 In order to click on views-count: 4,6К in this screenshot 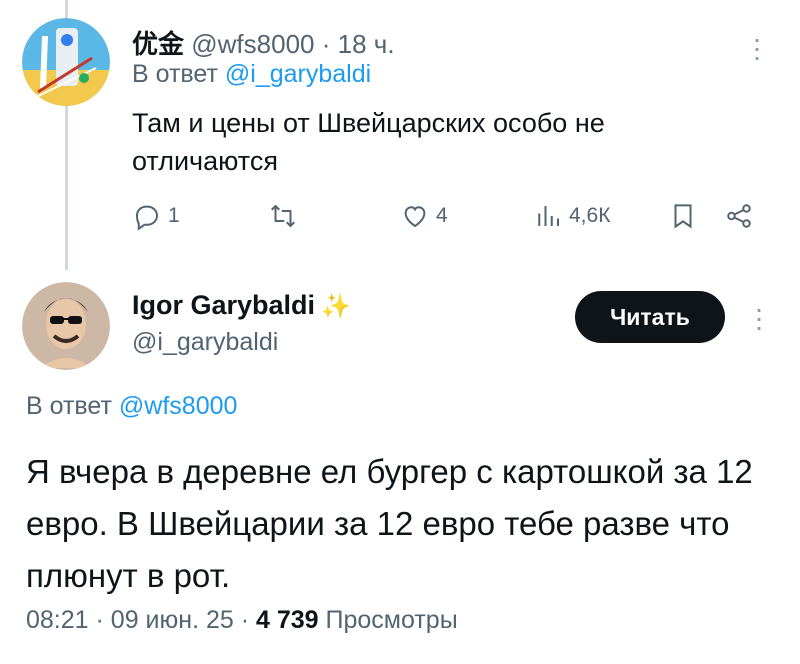, I will do `click(590, 215)`.